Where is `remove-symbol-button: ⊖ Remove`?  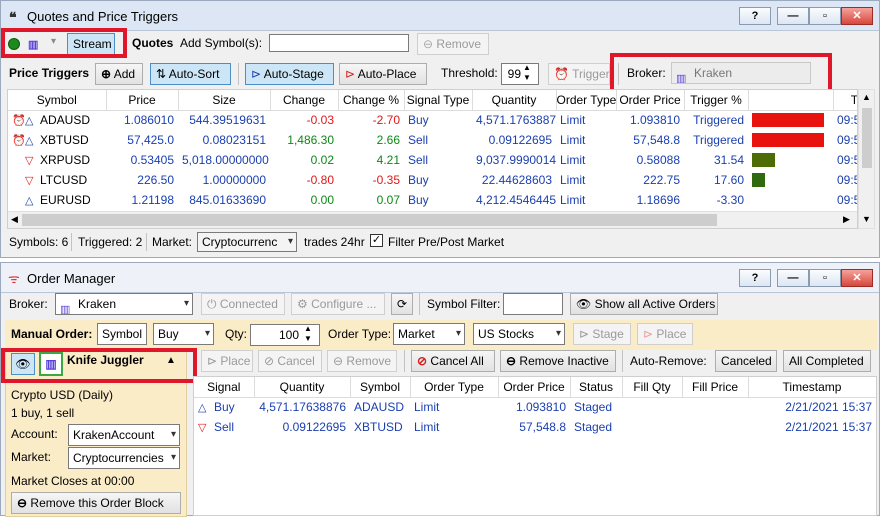
remove-symbol-button: ⊖ Remove is located at coordinates (453, 44).